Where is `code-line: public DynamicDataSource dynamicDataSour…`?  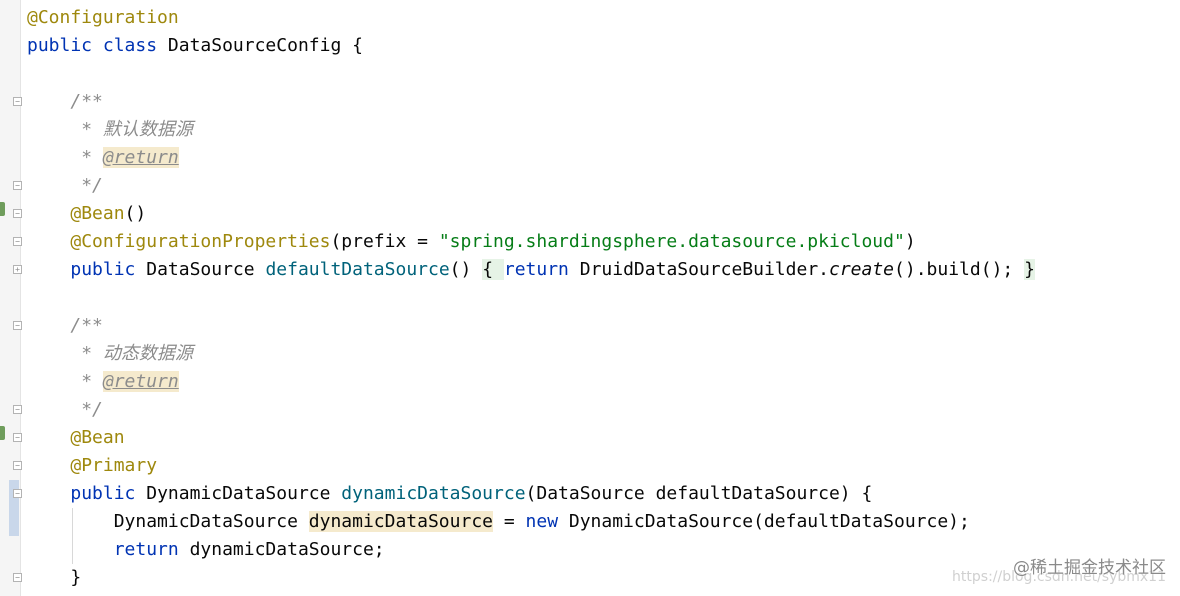
code-line: public DynamicDataSource dynamicDataSour… is located at coordinates (531, 494).